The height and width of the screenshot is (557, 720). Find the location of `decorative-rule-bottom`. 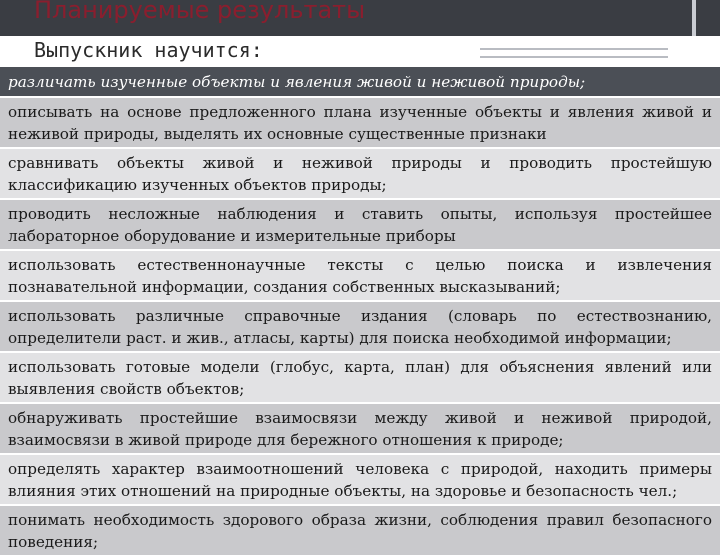

decorative-rule-bottom is located at coordinates (574, 57).